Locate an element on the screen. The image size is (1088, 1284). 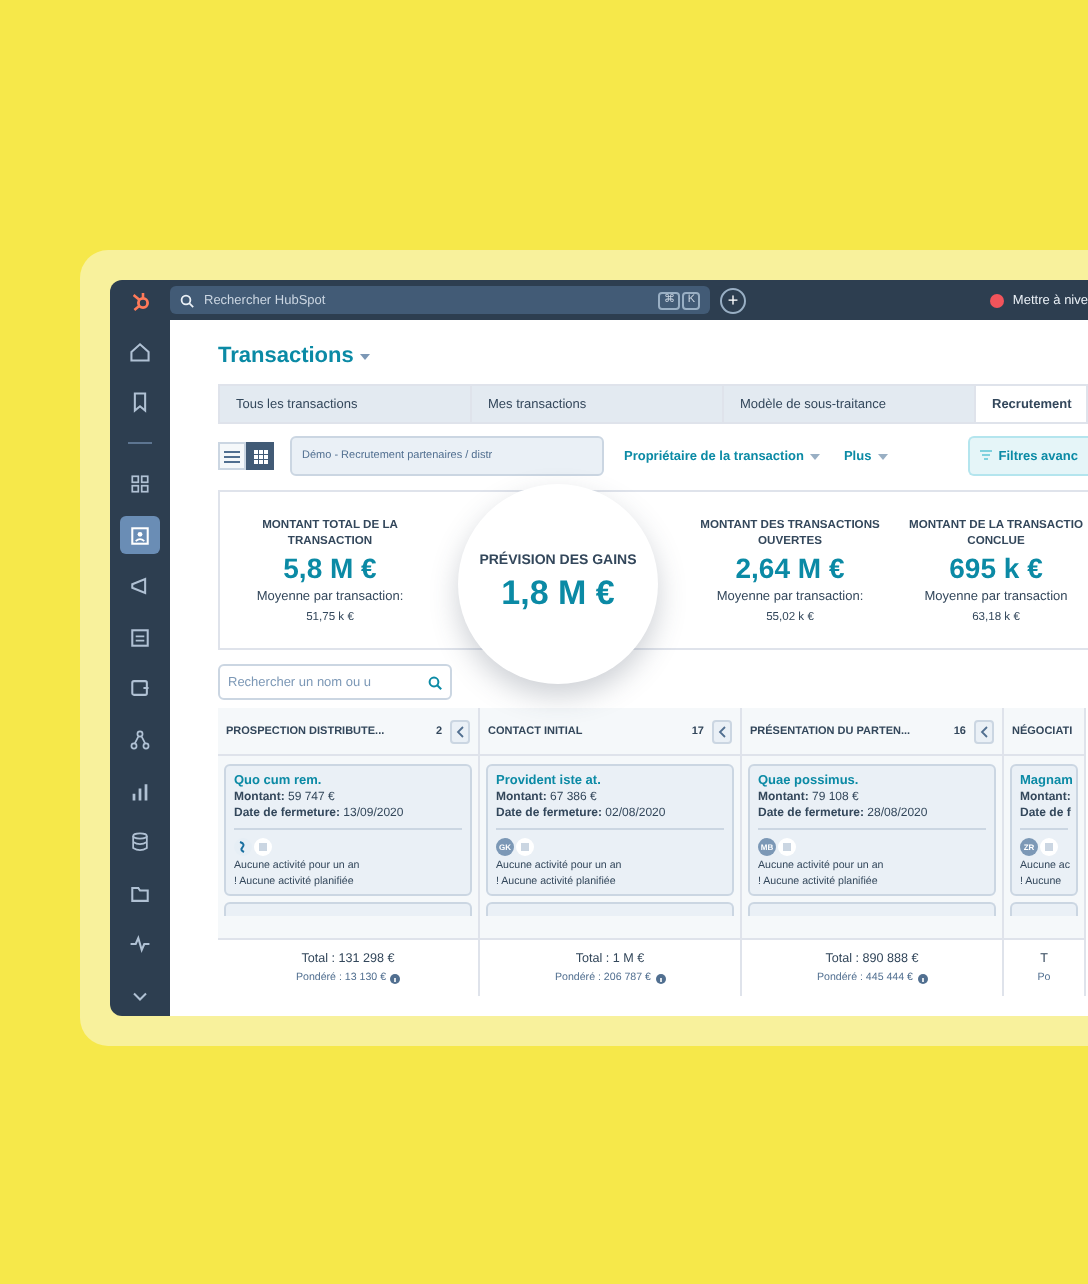
grid-view-icon is located at coordinates (260, 456).